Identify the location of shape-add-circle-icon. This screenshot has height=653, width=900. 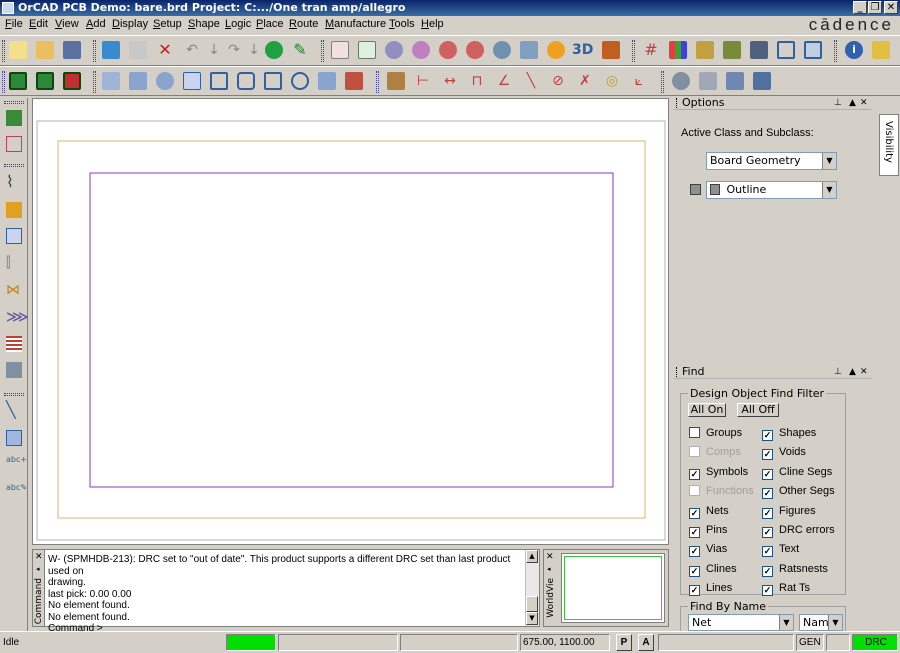
(165, 81).